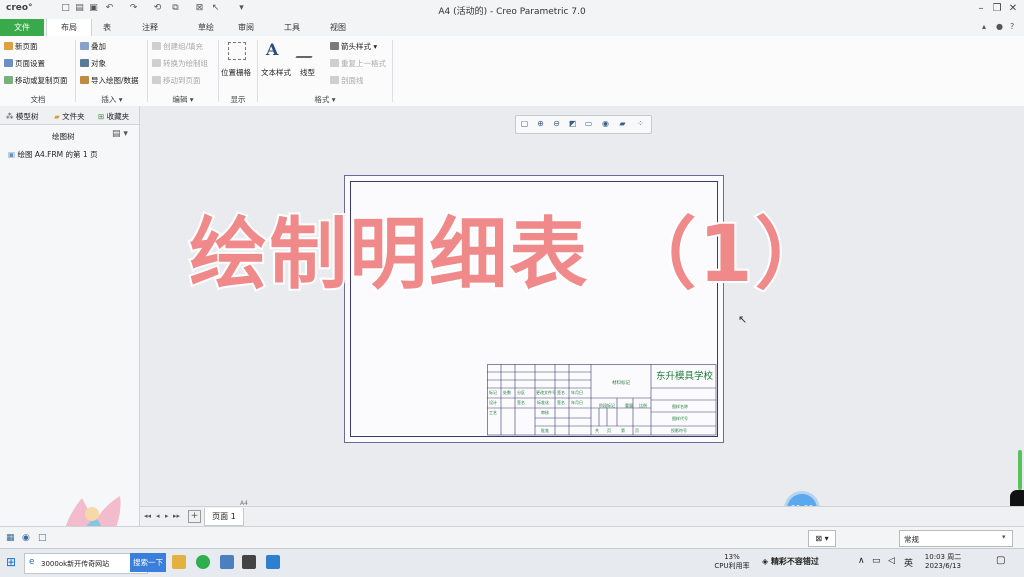  Describe the element at coordinates (93, 46) in the screenshot. I see `overlay-button: 叠加` at that location.